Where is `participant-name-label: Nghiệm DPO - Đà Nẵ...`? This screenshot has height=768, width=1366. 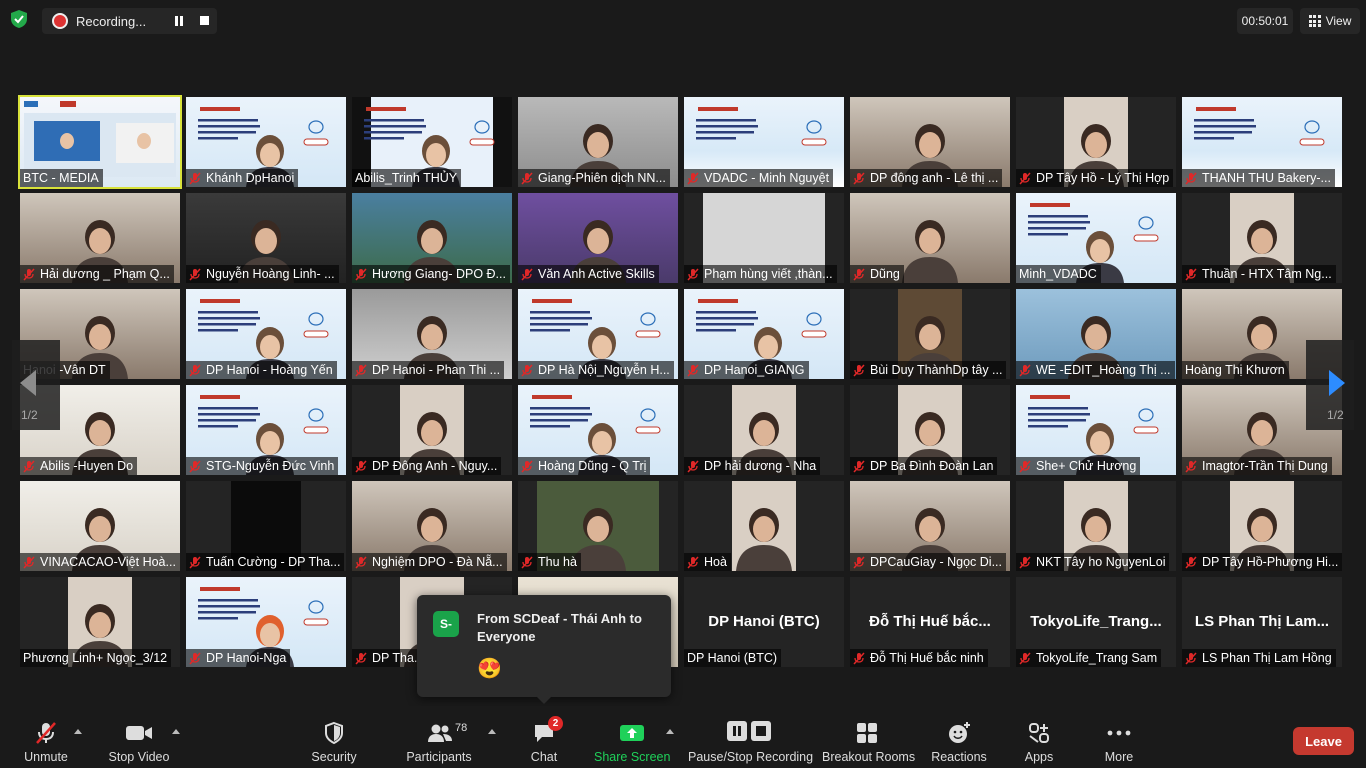
participant-name-label: Nghiệm DPO - Đà Nẵ... is located at coordinates (429, 562).